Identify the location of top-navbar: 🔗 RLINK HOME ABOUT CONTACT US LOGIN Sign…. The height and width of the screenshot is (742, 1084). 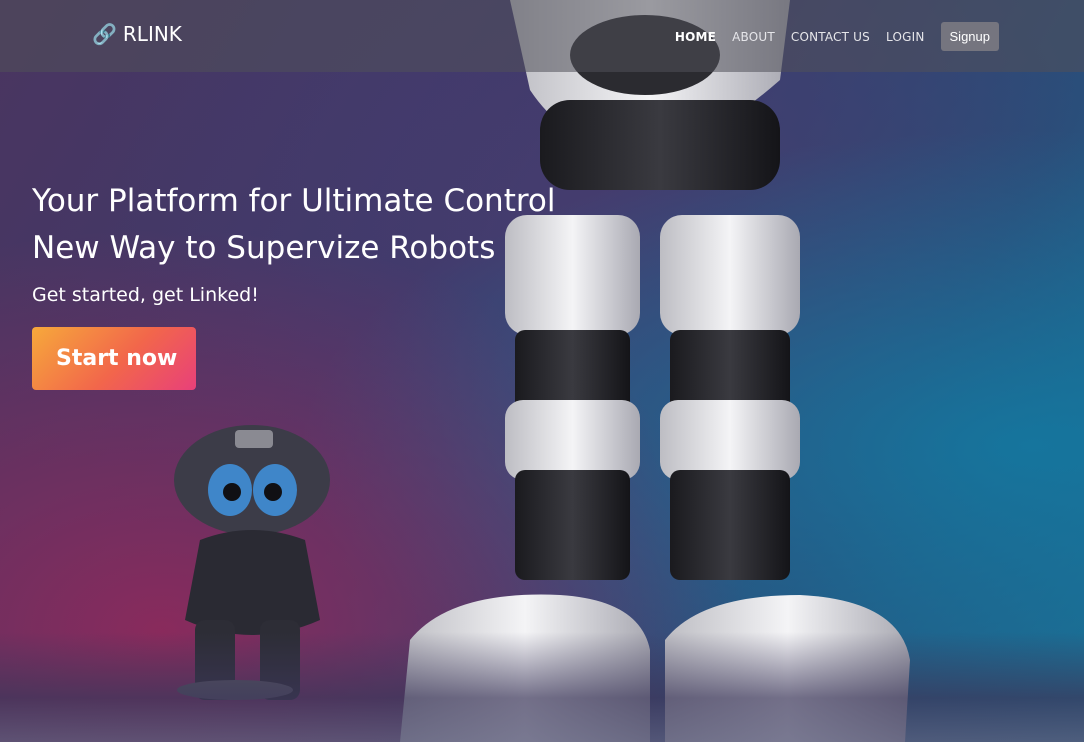
(542, 36).